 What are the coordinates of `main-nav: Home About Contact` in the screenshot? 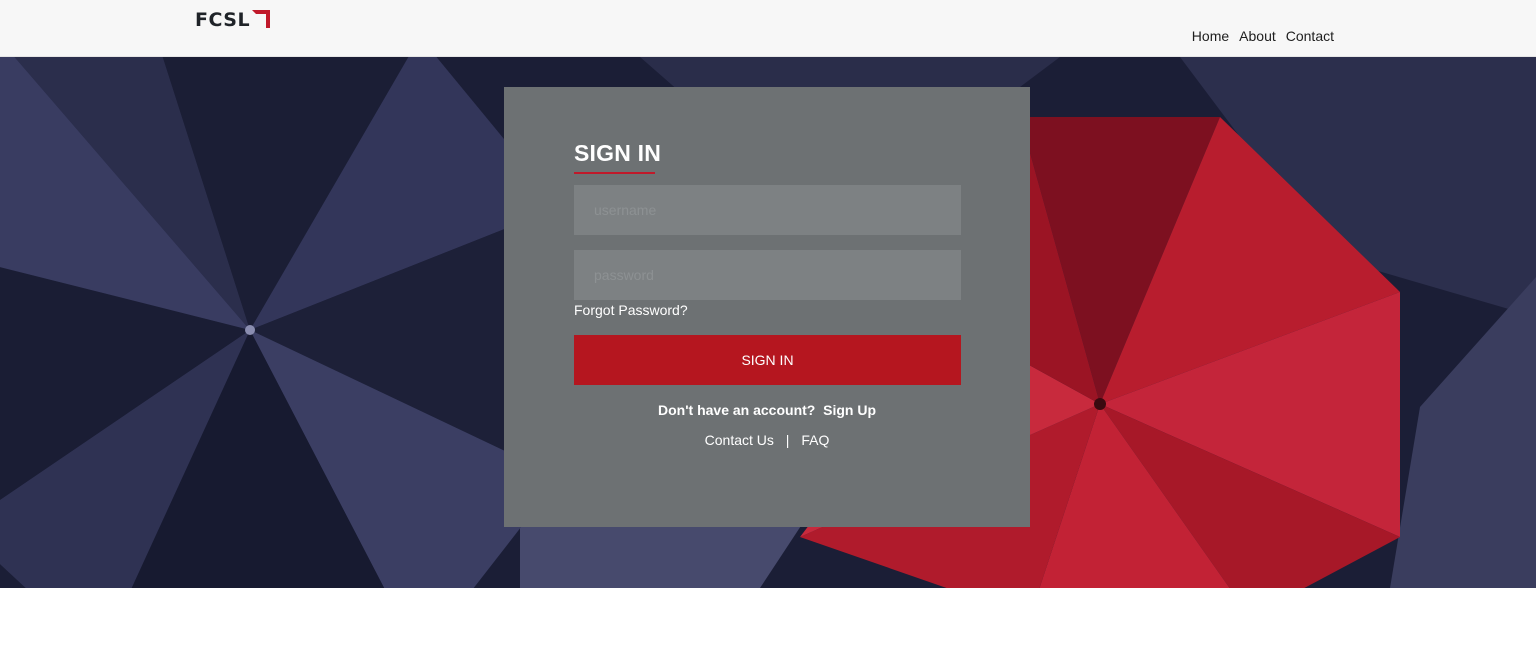 It's located at (1263, 36).